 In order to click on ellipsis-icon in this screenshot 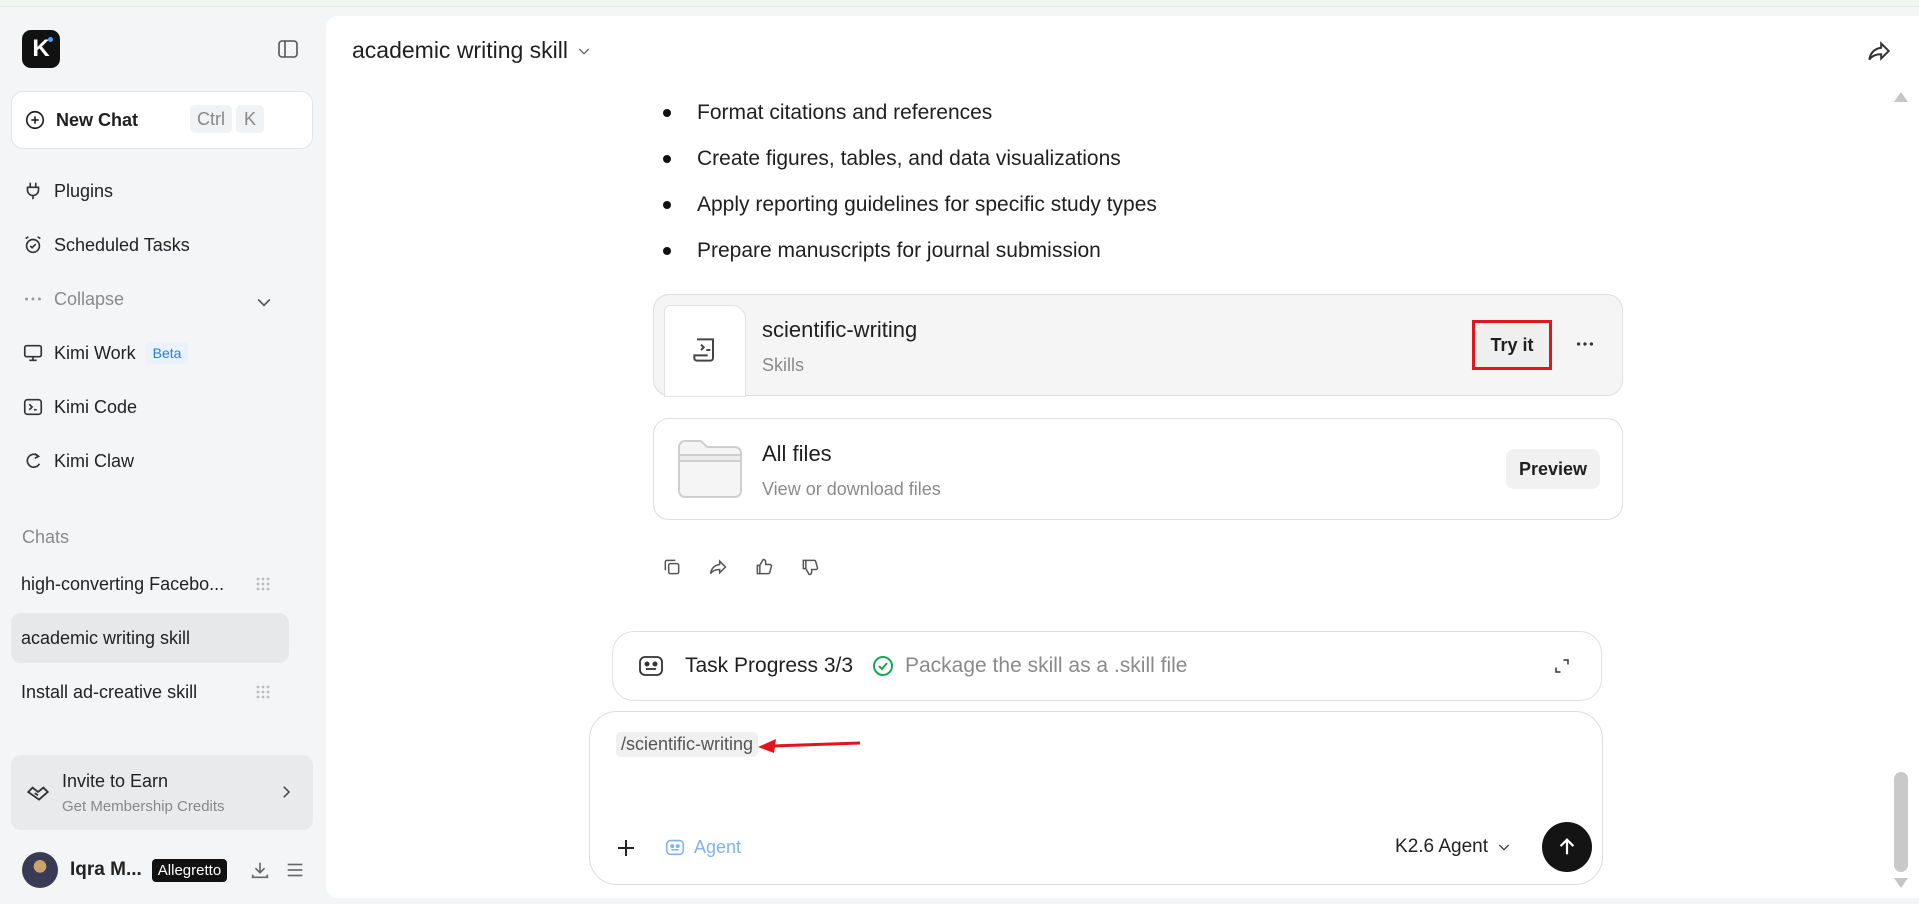, I will do `click(33, 299)`.